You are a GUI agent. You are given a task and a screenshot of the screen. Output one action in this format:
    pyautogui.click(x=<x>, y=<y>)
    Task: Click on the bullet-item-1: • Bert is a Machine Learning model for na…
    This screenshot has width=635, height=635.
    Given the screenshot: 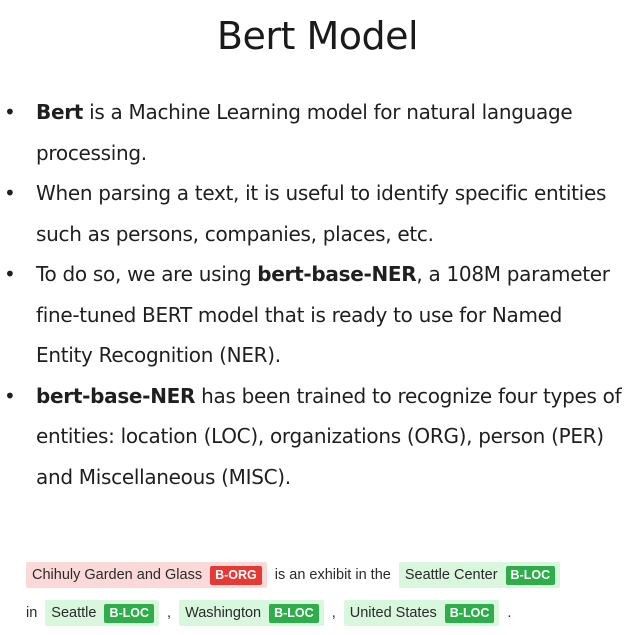 What is the action you would take?
    pyautogui.click(x=317, y=132)
    